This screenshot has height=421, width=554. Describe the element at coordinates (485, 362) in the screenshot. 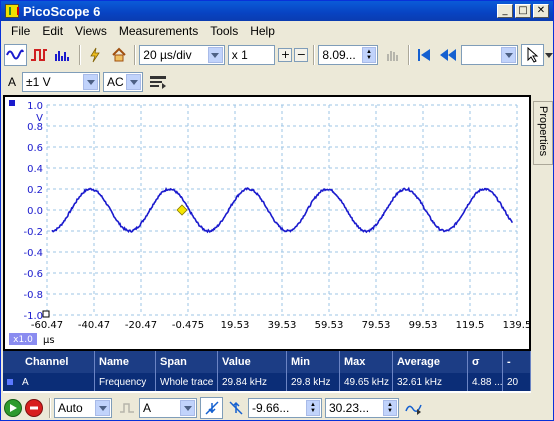

I see `col-sigma-header: σ` at that location.